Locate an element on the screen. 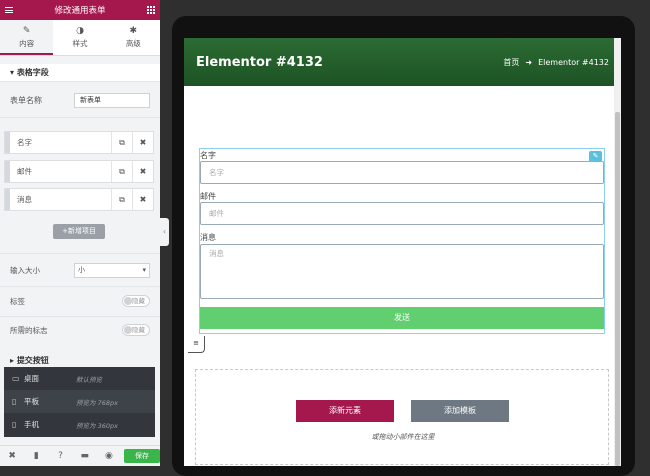 This screenshot has width=650, height=476. device-name: 桌面 is located at coordinates (31, 378).